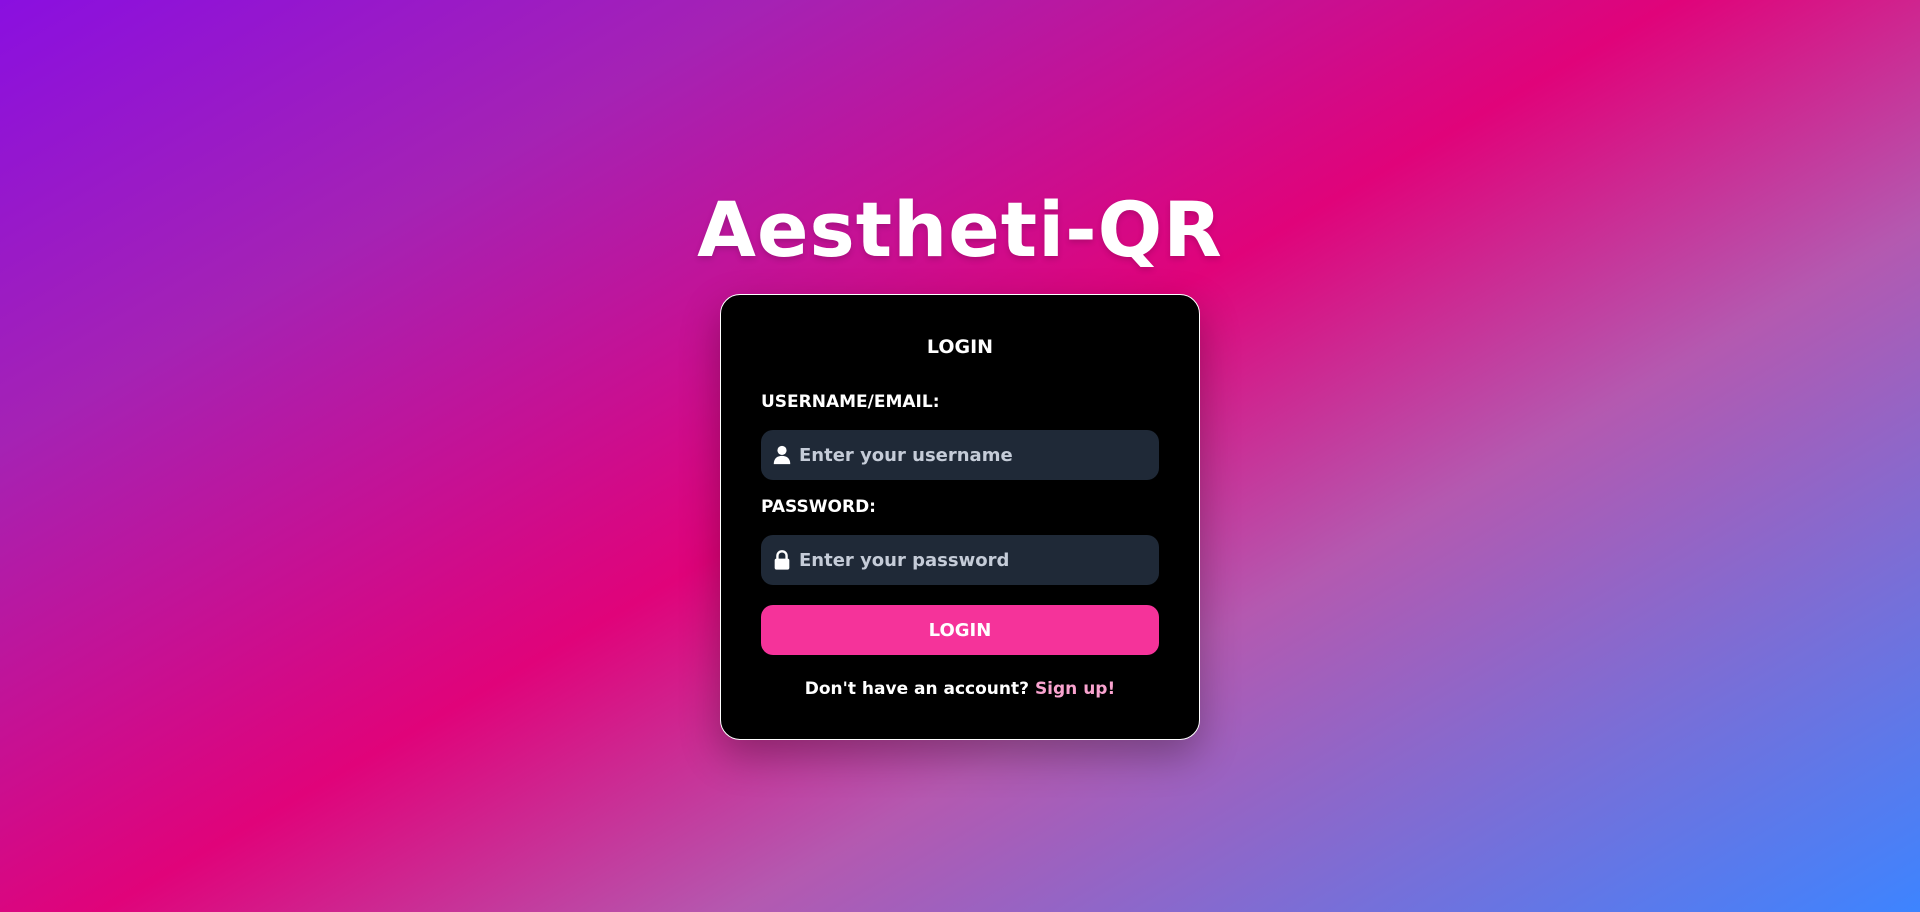 This screenshot has height=912, width=1920. Describe the element at coordinates (917, 689) in the screenshot. I see `signup-prompt-text: Don't have an account?` at that location.